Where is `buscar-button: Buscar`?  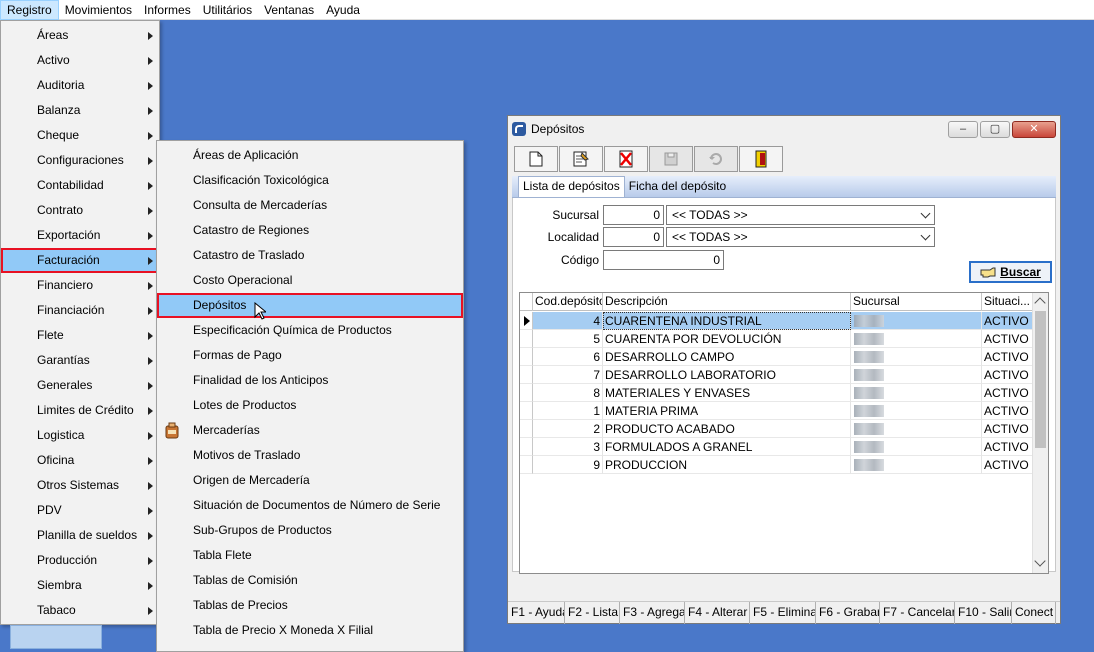
buscar-button: Buscar is located at coordinates (1010, 272).